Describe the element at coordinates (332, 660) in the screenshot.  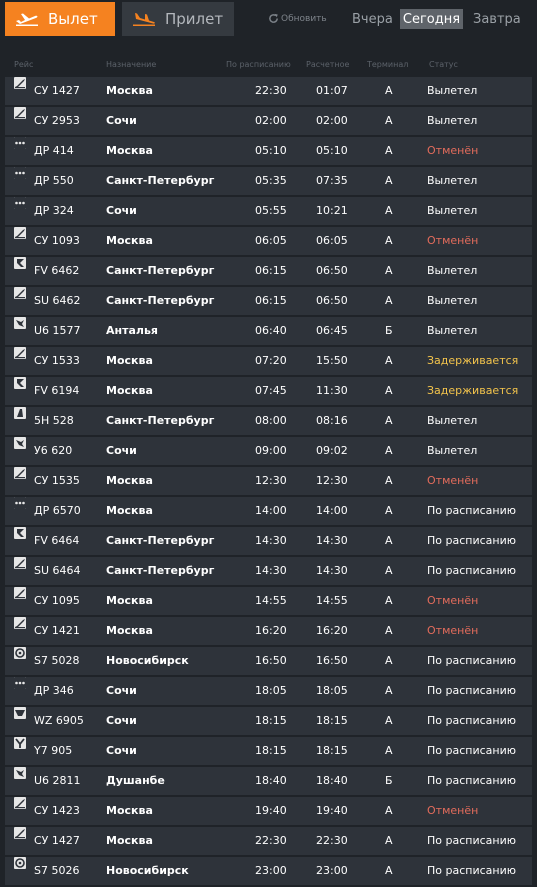
I see `estimated-time: 16:50` at that location.